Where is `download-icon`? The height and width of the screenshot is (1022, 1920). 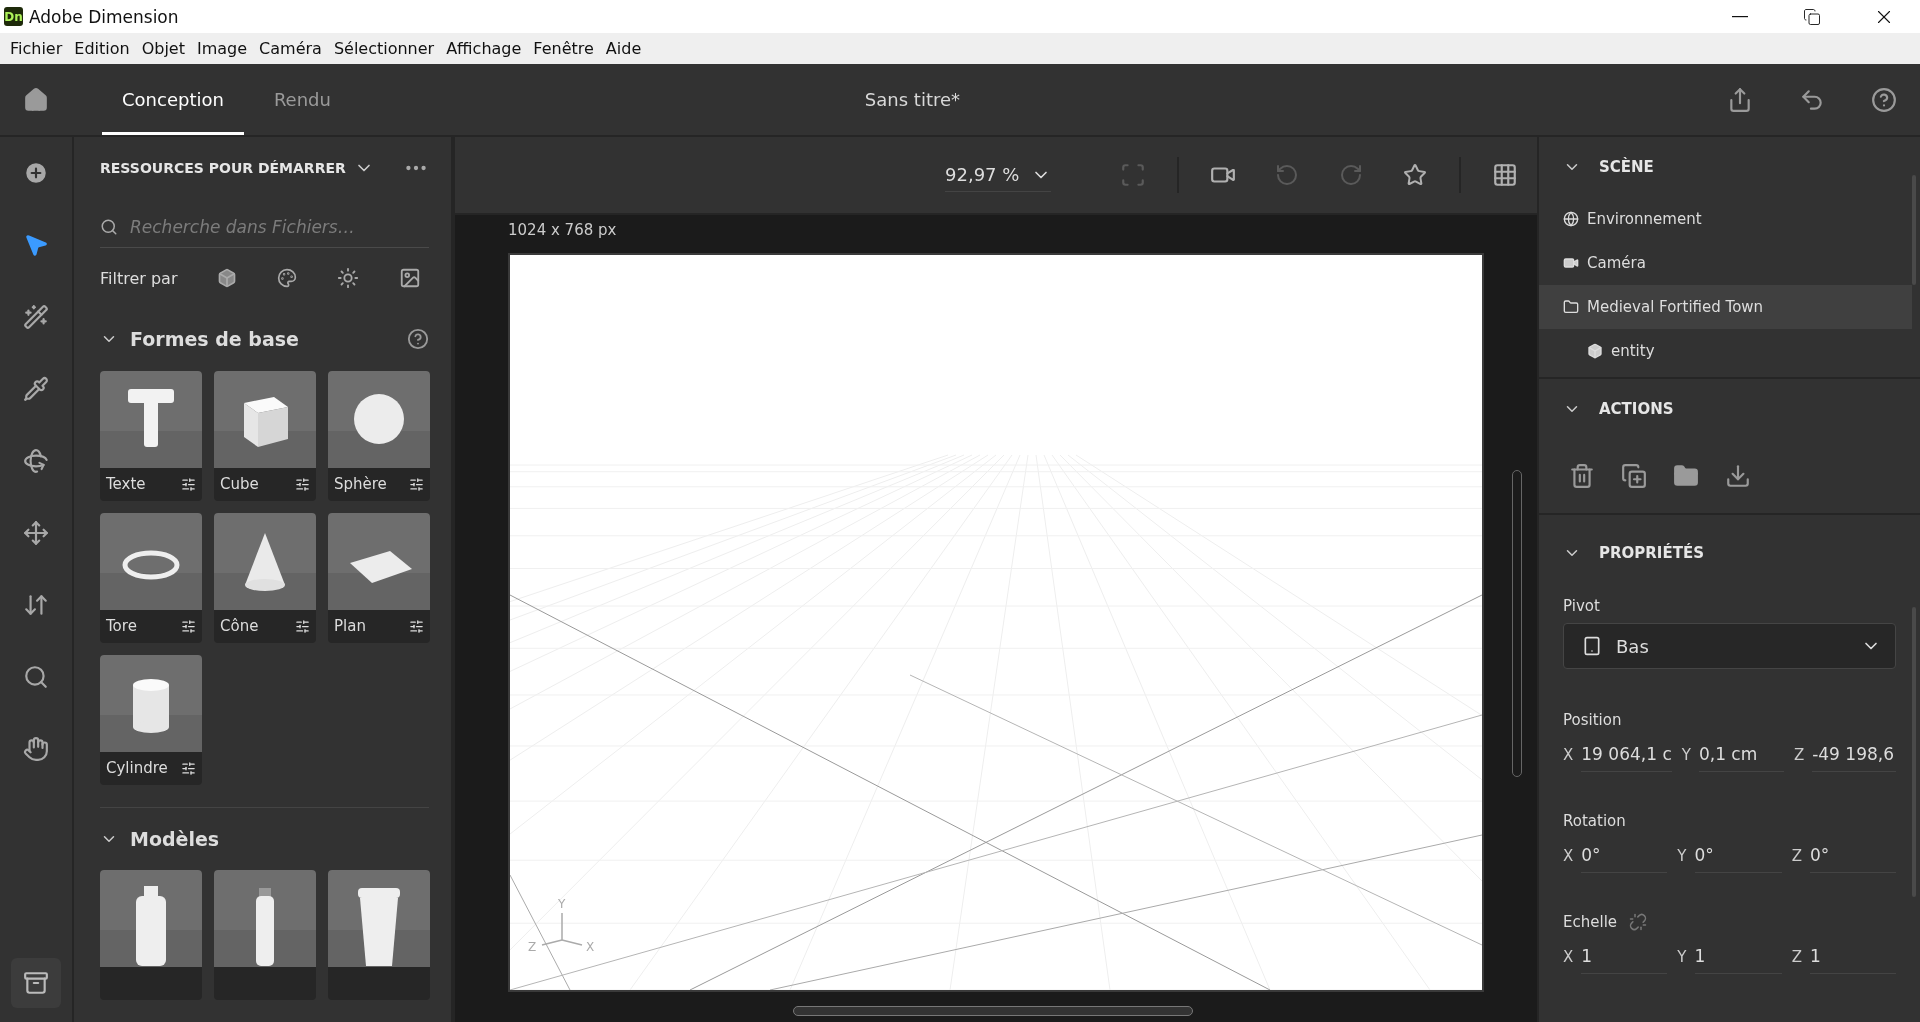 download-icon is located at coordinates (1738, 476).